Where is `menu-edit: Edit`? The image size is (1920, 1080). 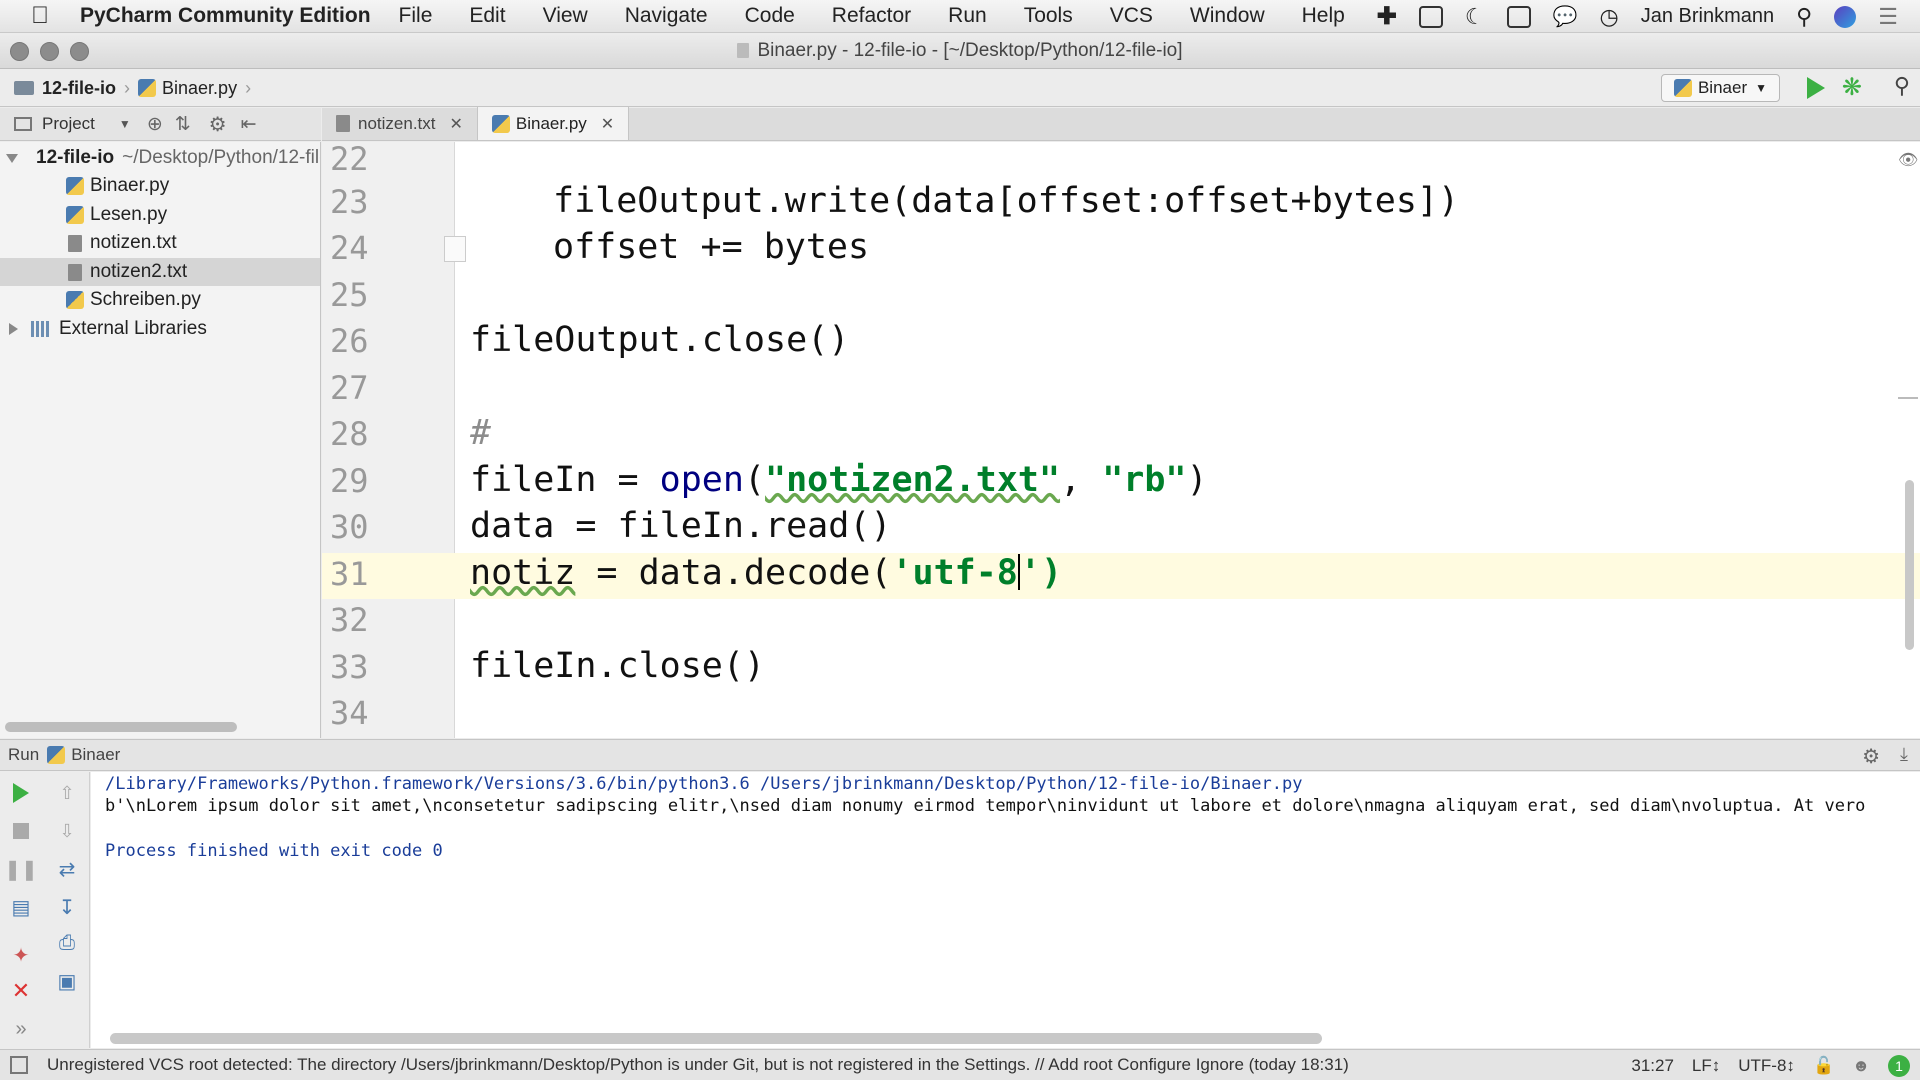 menu-edit: Edit is located at coordinates (487, 16).